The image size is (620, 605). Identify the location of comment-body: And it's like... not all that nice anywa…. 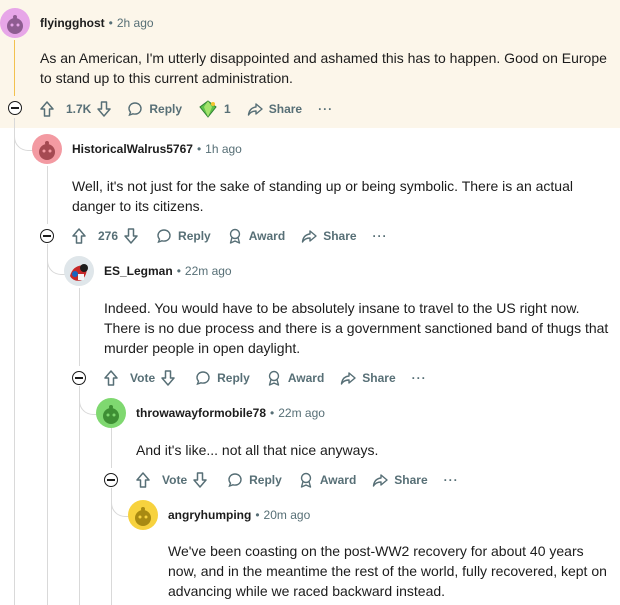
(257, 450).